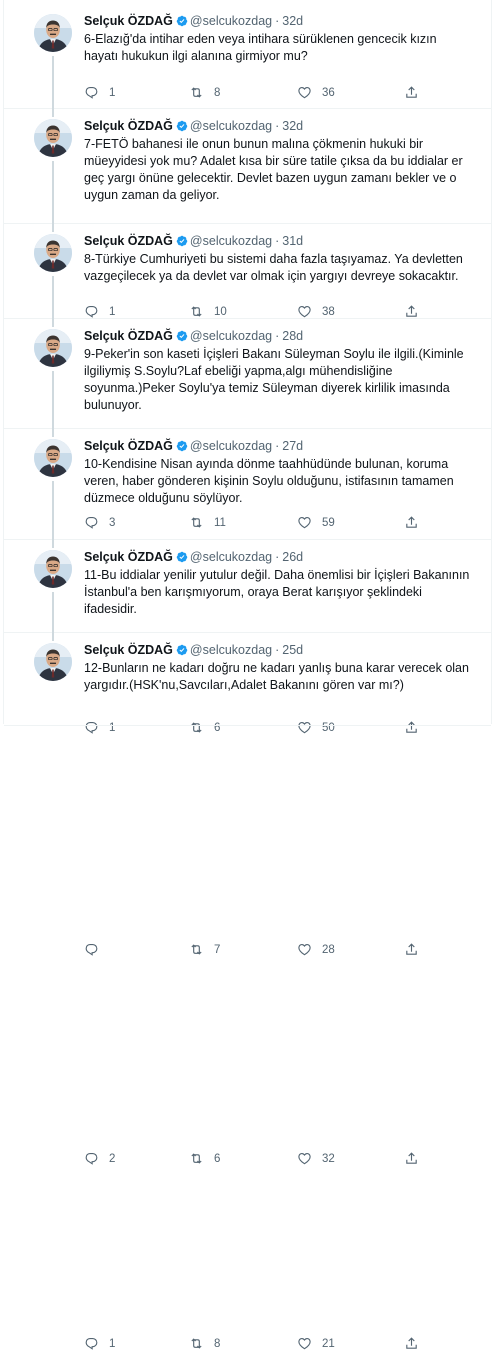  What do you see at coordinates (328, 1343) in the screenshot?
I see `like-count: 21` at bounding box center [328, 1343].